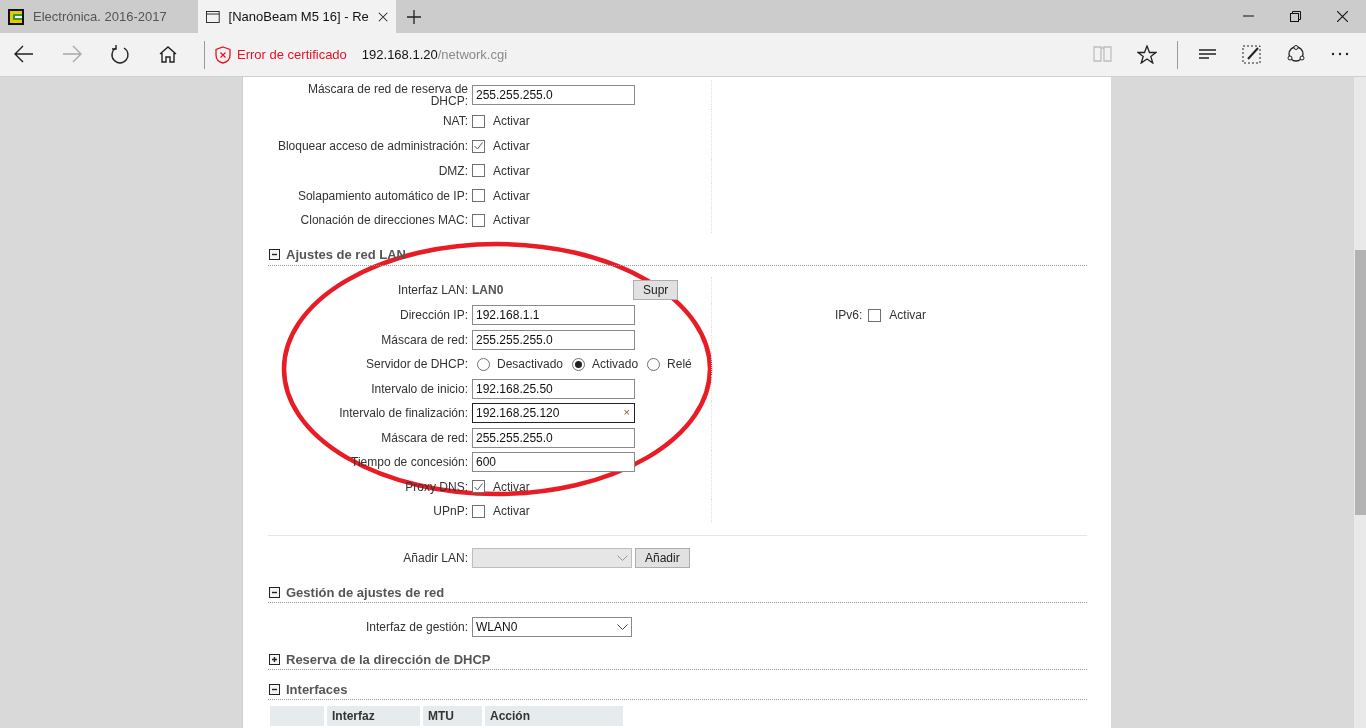  What do you see at coordinates (1252, 54) in the screenshot?
I see `pen-icon` at bounding box center [1252, 54].